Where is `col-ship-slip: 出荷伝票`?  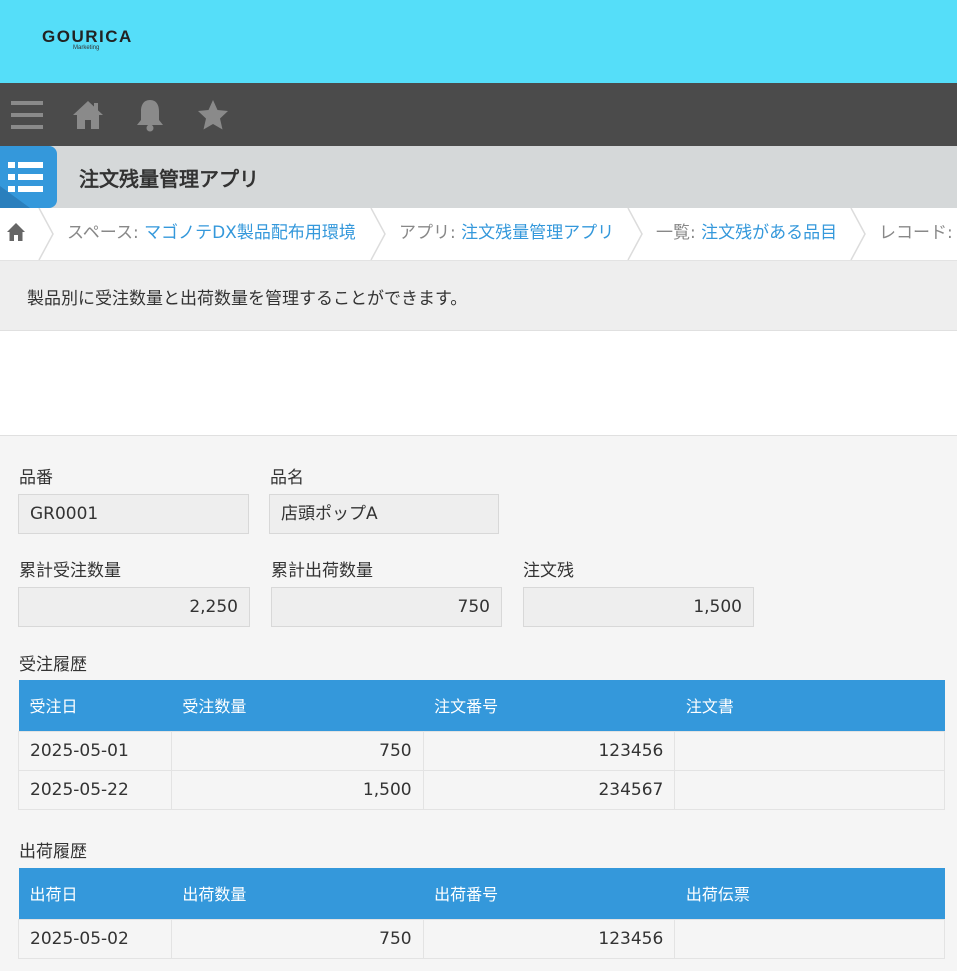 col-ship-slip: 出荷伝票 is located at coordinates (809, 893).